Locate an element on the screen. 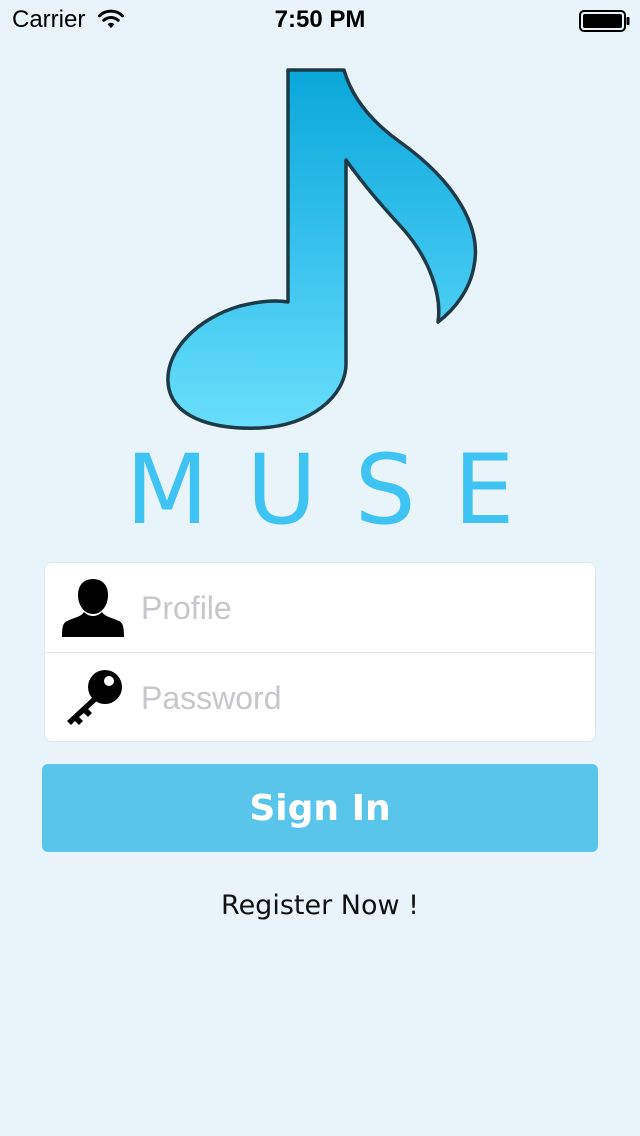 The height and width of the screenshot is (1136, 640). clock: 7:50 PM is located at coordinates (320, 19).